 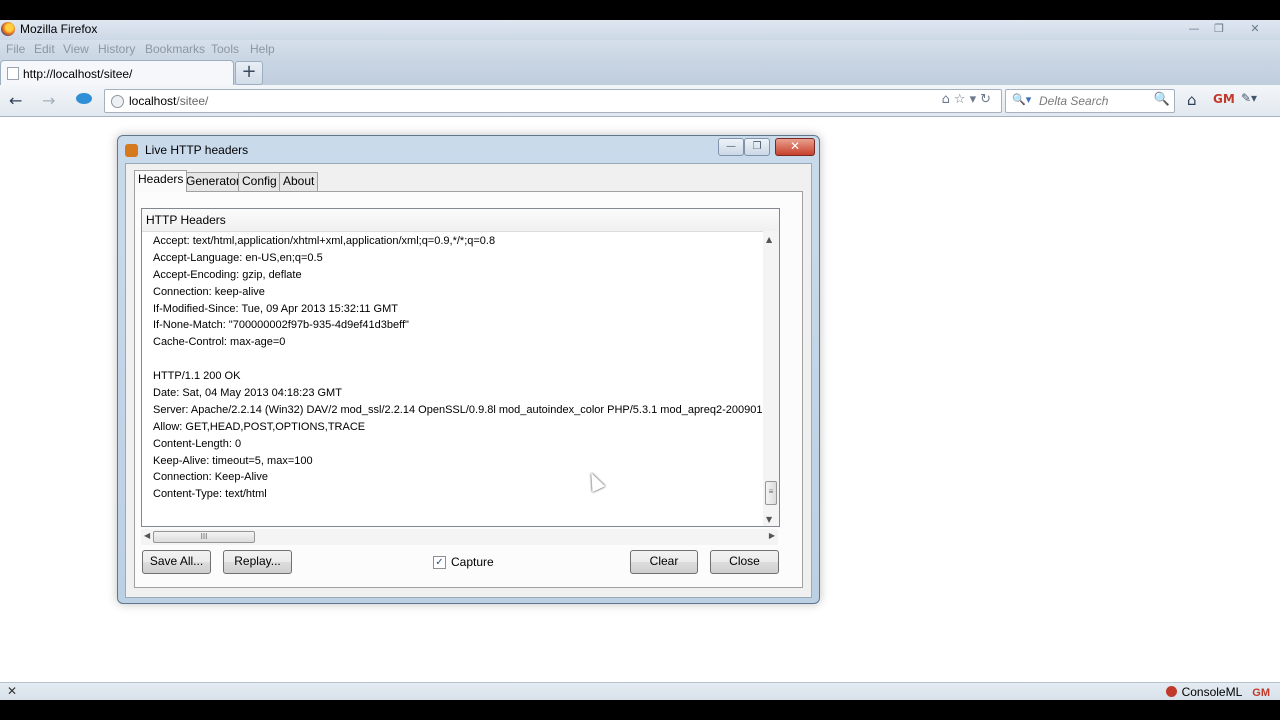 I want to click on tab-headers: Headers, so click(x=161, y=181).